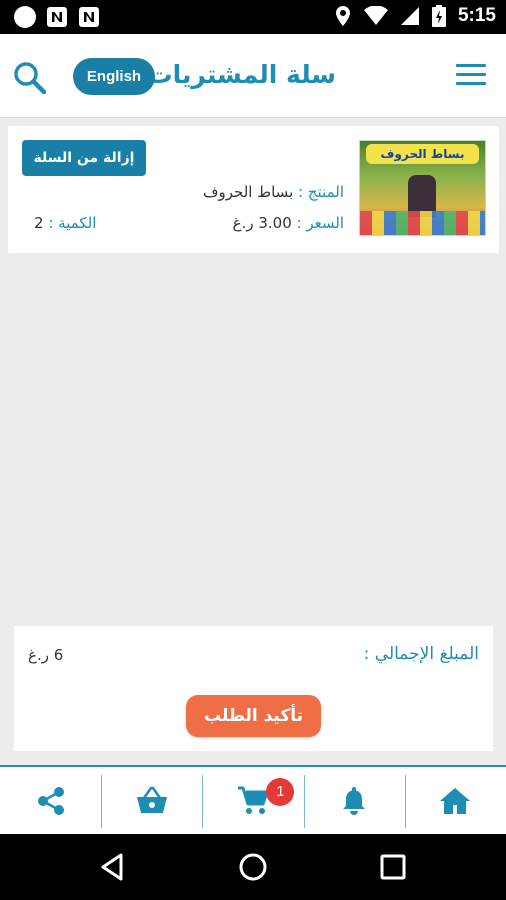 This screenshot has height=900, width=506. I want to click on nav-basket, so click(151, 800).